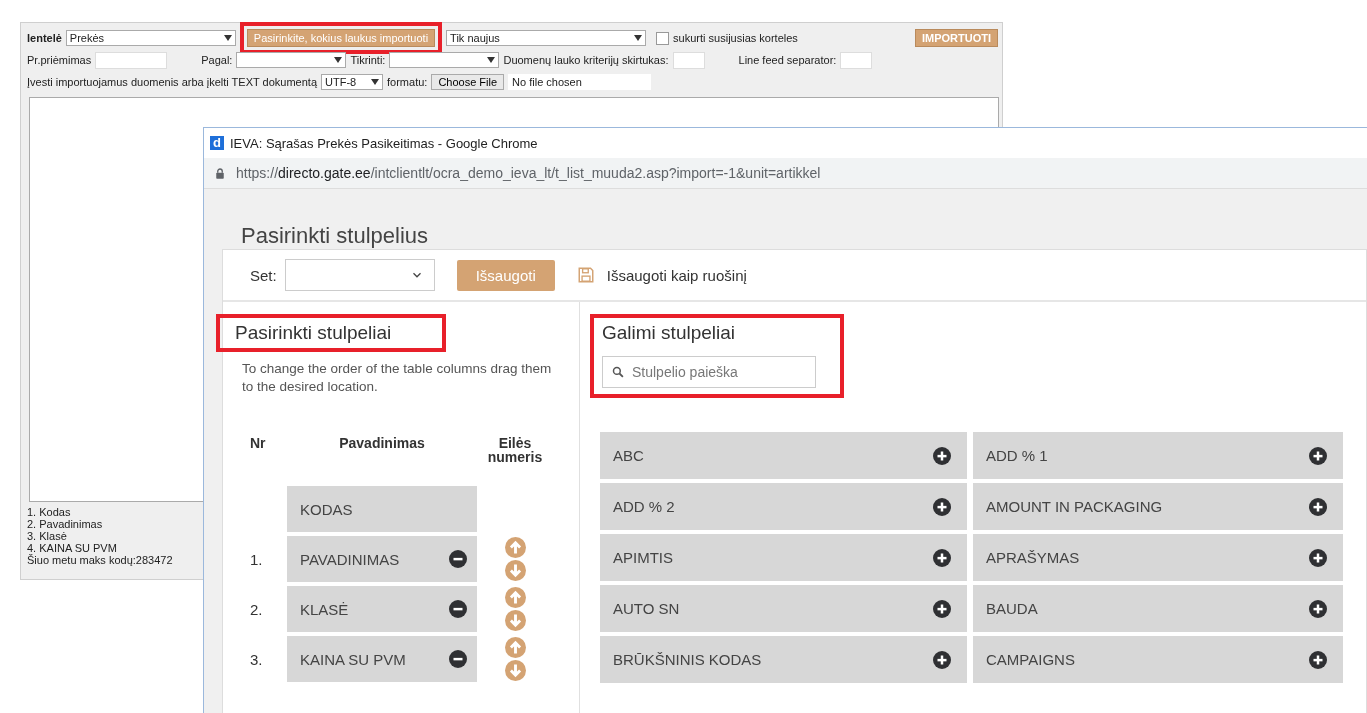 The width and height of the screenshot is (1367, 713). What do you see at coordinates (382, 559) in the screenshot?
I see `column-chip: PAVADINIMAS` at bounding box center [382, 559].